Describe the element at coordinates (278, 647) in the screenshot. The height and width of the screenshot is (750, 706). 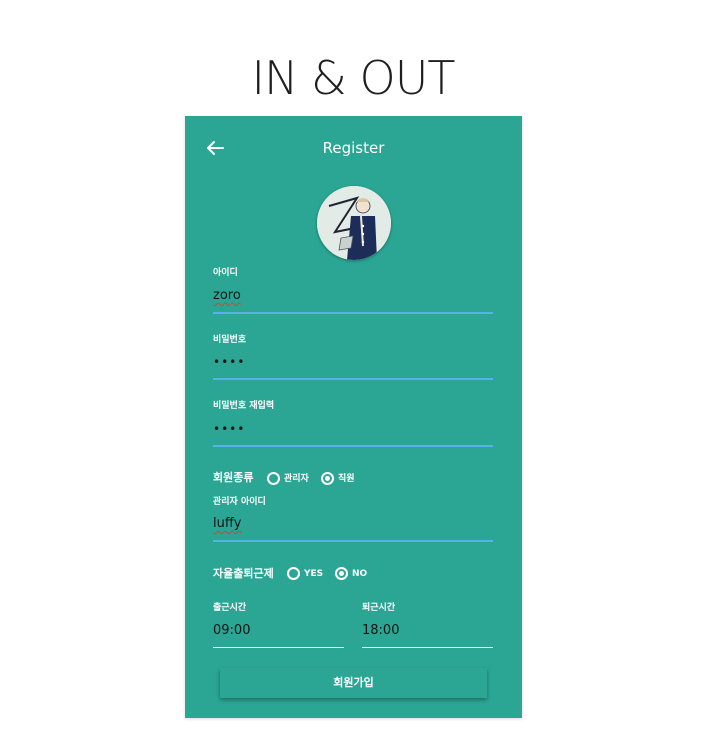
I see `checkin-time-underline` at that location.